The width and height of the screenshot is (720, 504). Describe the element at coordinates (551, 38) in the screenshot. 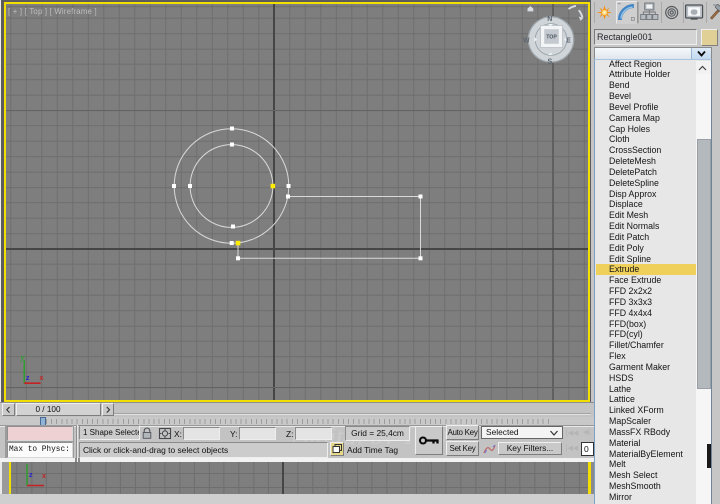

I see `svg-text: TOP` at that location.